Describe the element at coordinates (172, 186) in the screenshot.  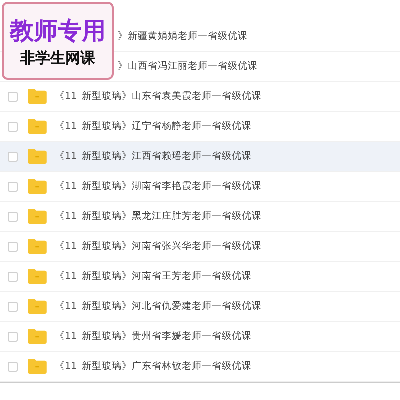
I see `file-name: 新型玻璃》湖南省李艳霞老师一省级优课` at that location.